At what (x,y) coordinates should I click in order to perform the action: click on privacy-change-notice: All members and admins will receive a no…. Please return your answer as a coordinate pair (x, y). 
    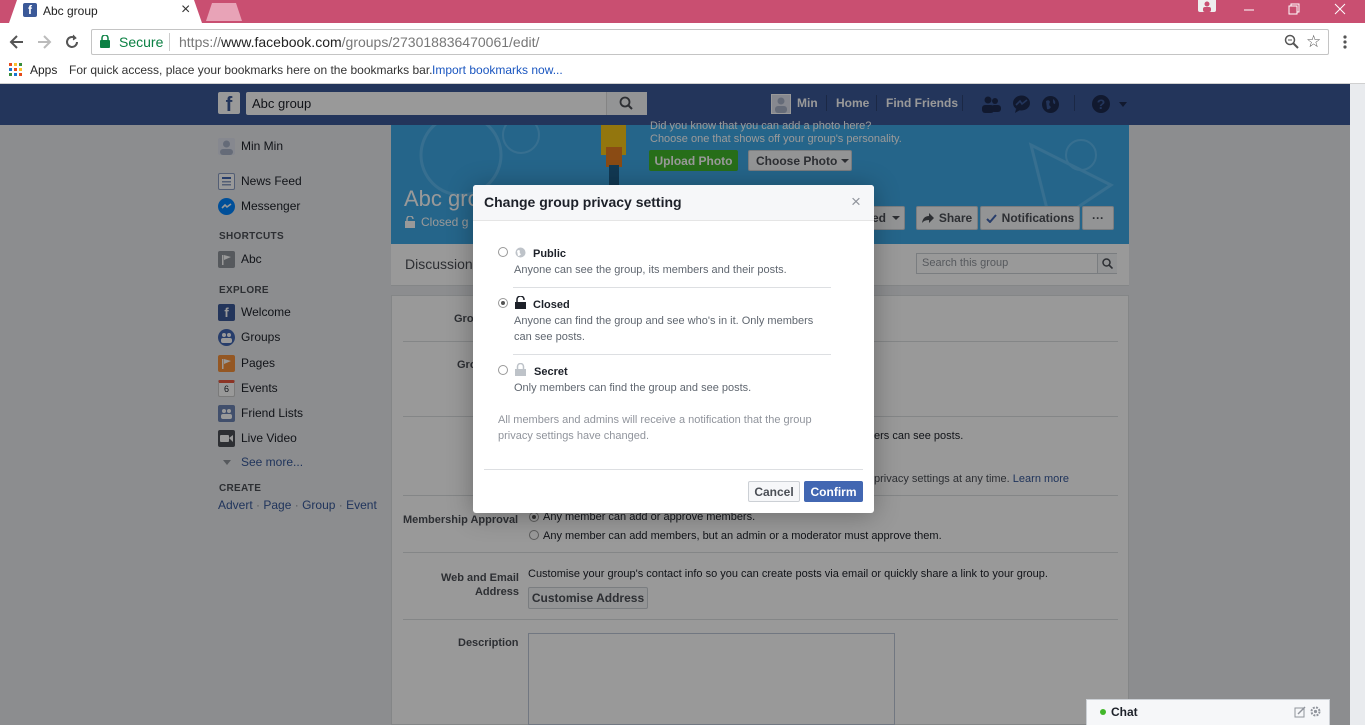
    Looking at the image, I should click on (655, 428).